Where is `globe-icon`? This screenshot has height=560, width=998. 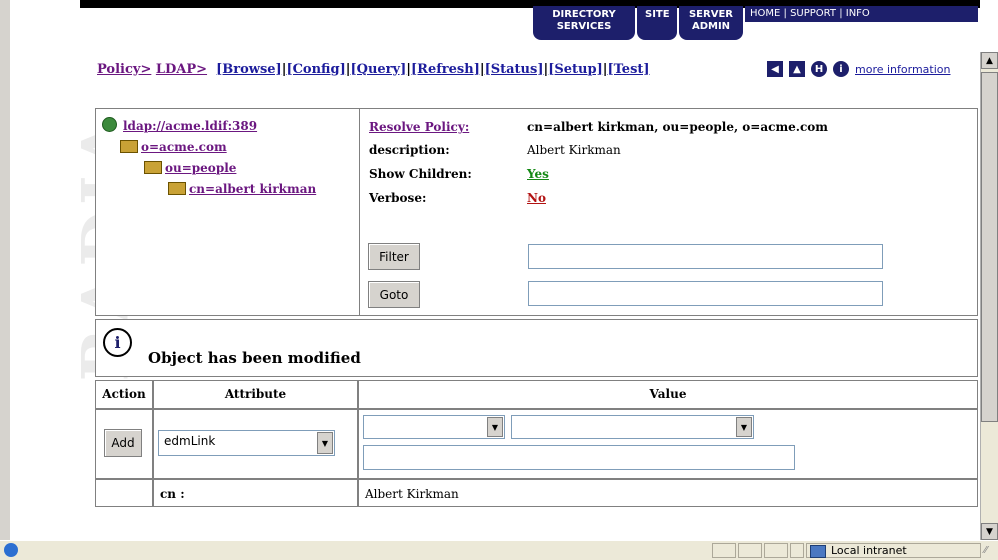
globe-icon is located at coordinates (109, 124).